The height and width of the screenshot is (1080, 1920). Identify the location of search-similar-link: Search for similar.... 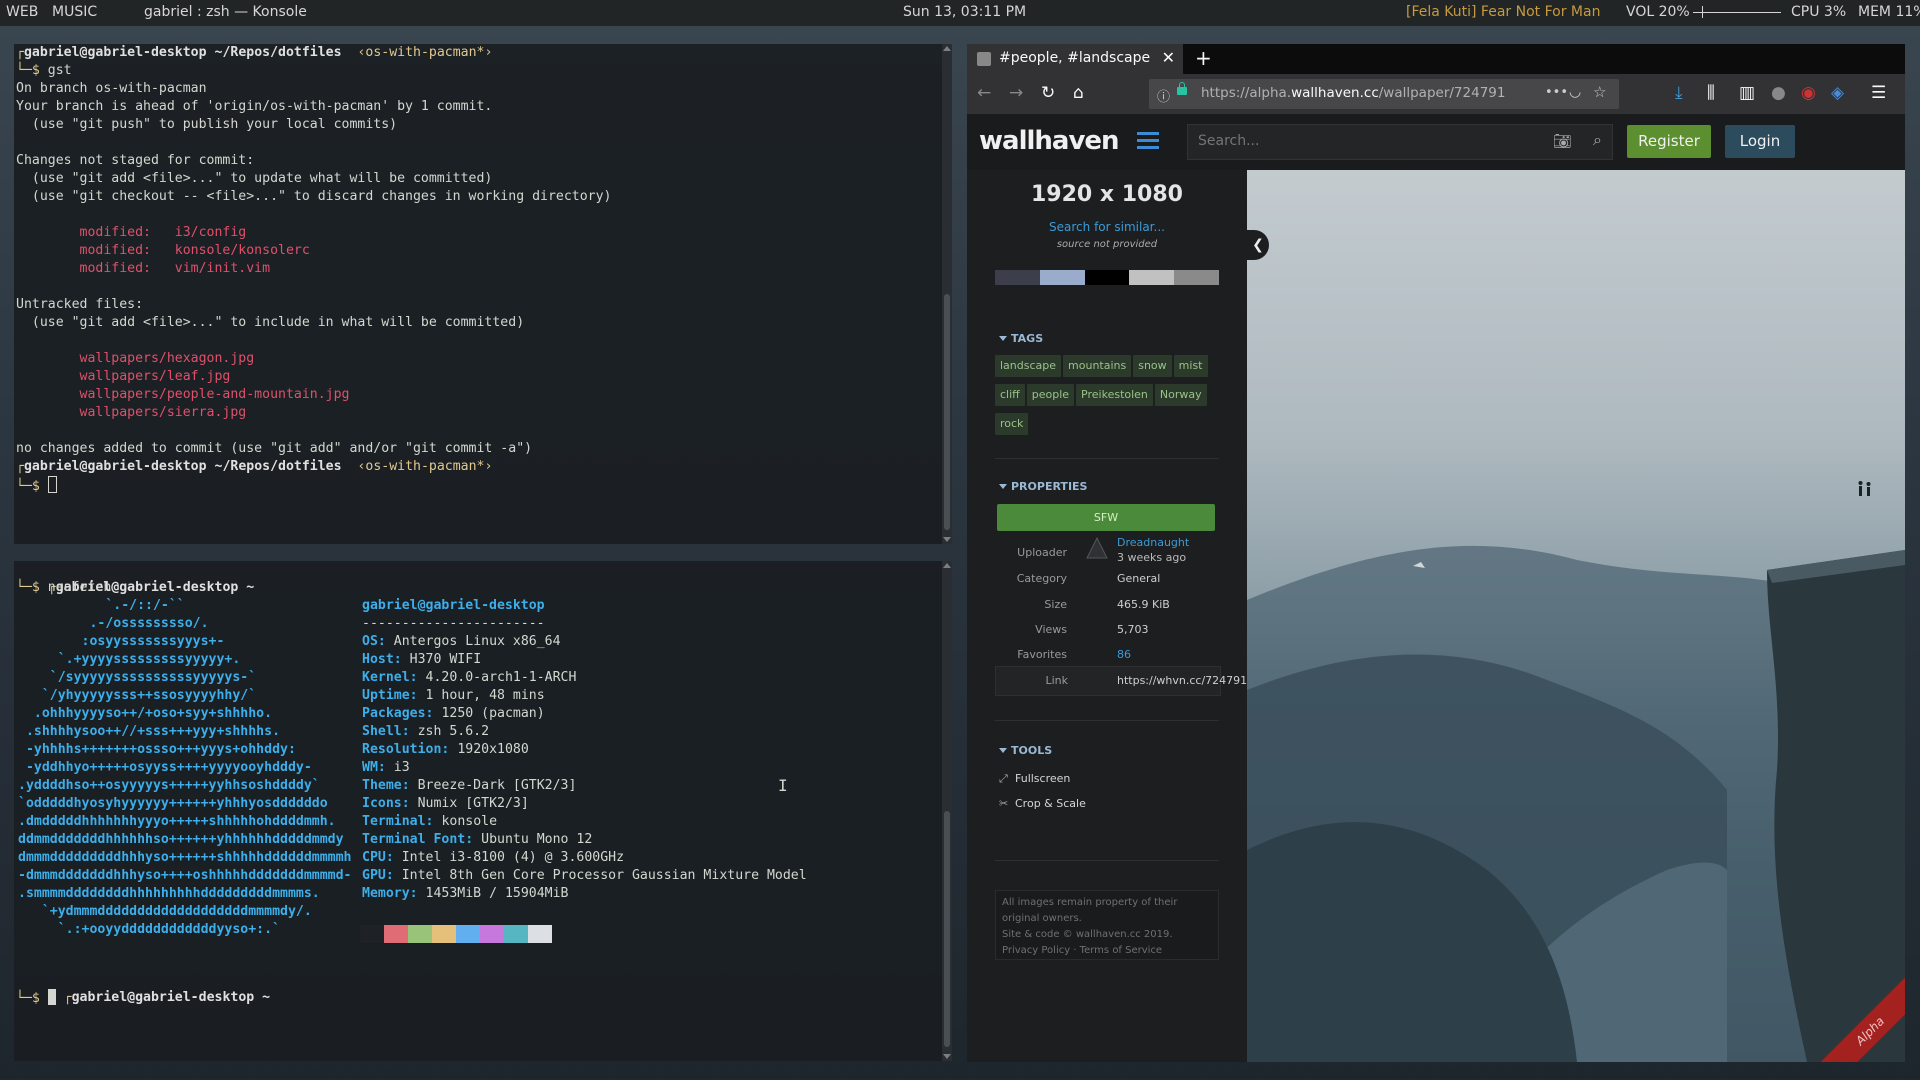
(1107, 227).